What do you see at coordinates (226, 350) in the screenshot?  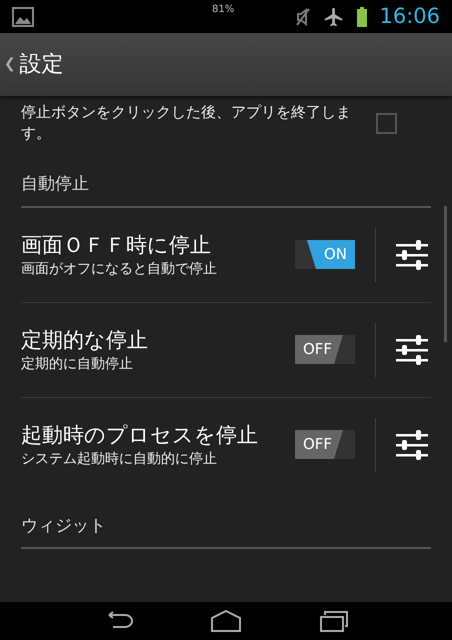 I see `setting-row: 定期的な停止 定期的に自動停止 OFF` at bounding box center [226, 350].